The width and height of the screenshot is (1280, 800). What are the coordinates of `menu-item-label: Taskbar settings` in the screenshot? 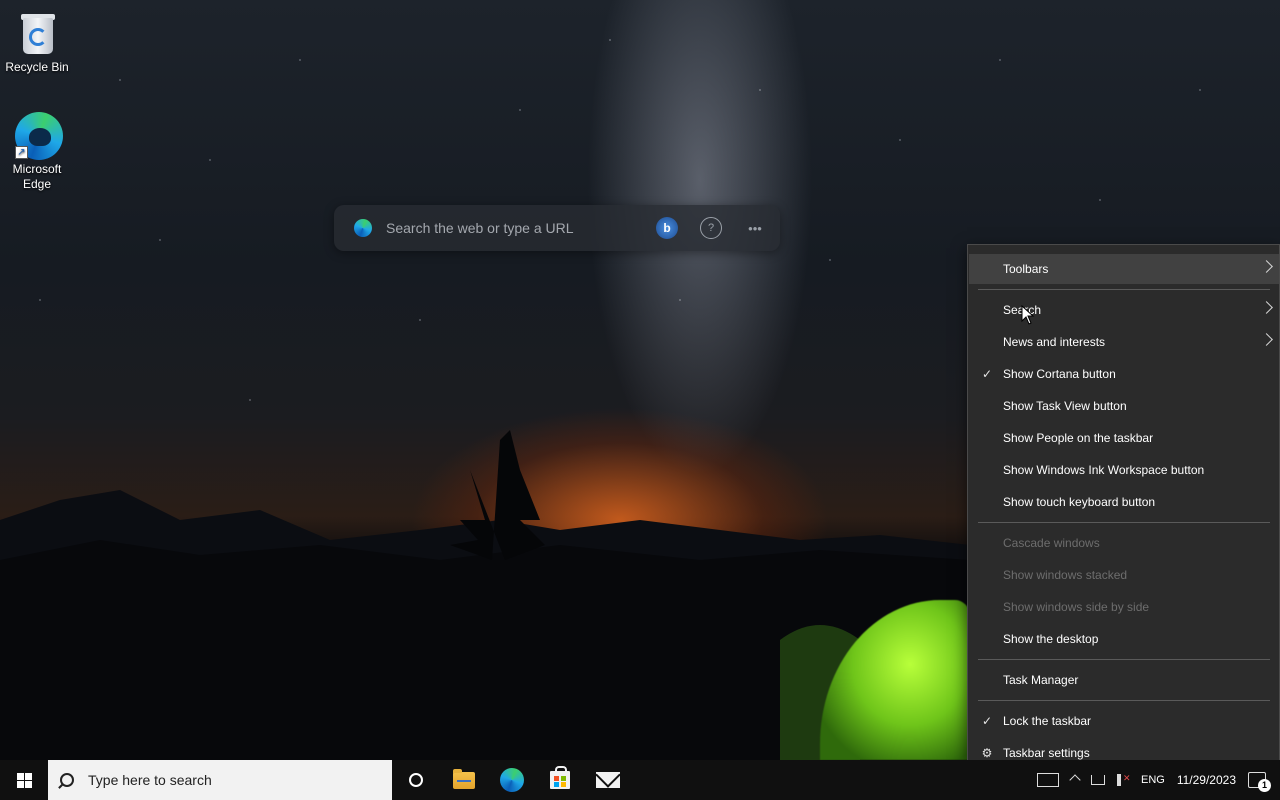 It's located at (1046, 753).